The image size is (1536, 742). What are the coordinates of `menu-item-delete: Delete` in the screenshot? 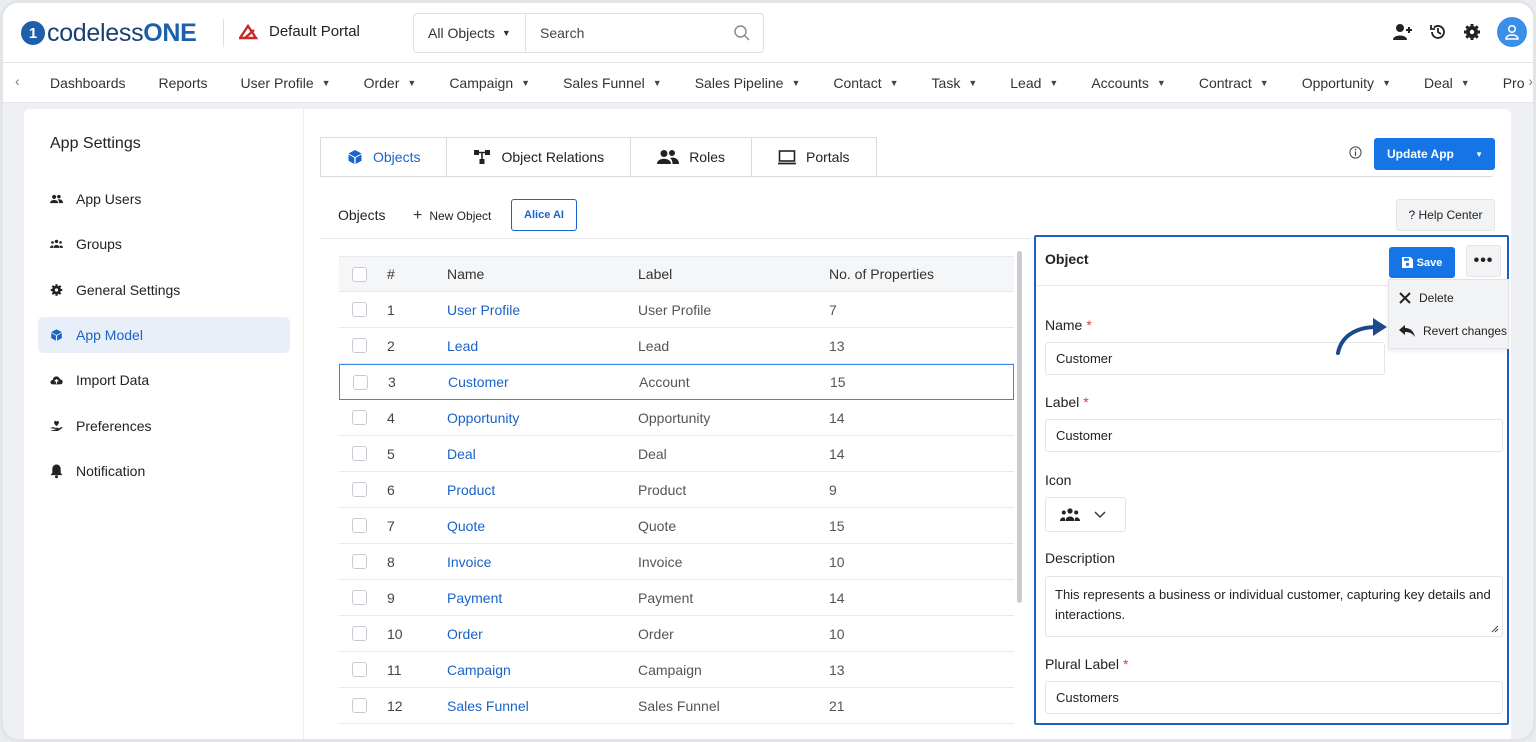 It's located at (1426, 298).